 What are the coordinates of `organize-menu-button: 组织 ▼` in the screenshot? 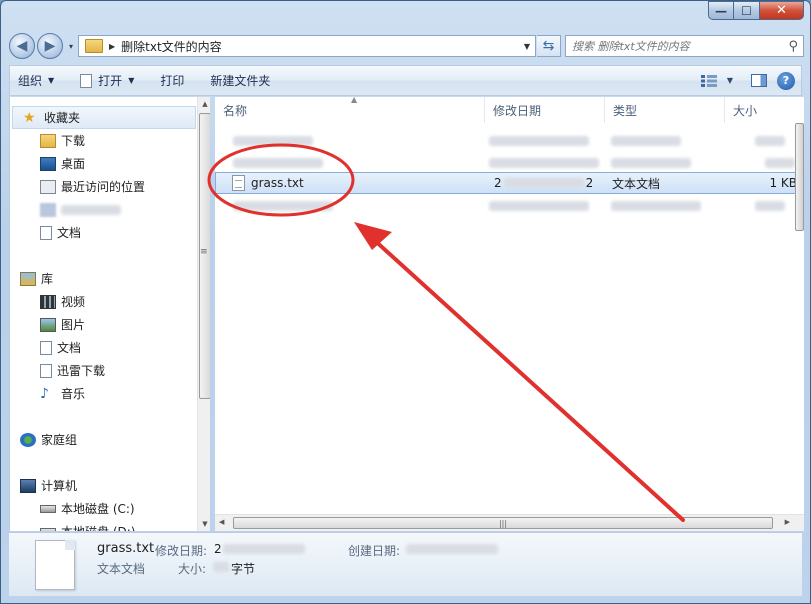 It's located at (36, 80).